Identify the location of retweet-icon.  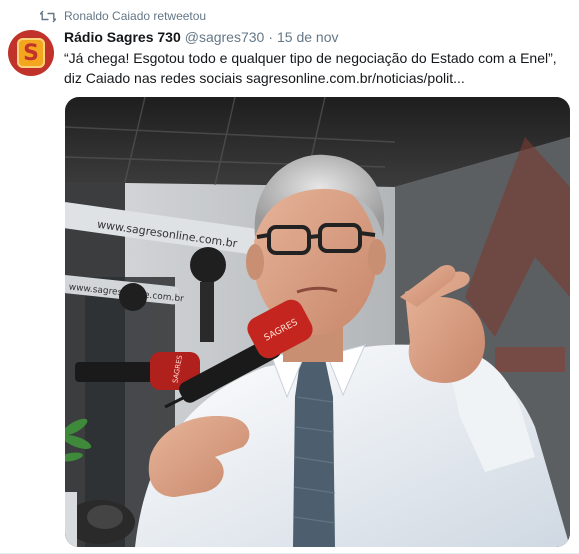
(48, 16).